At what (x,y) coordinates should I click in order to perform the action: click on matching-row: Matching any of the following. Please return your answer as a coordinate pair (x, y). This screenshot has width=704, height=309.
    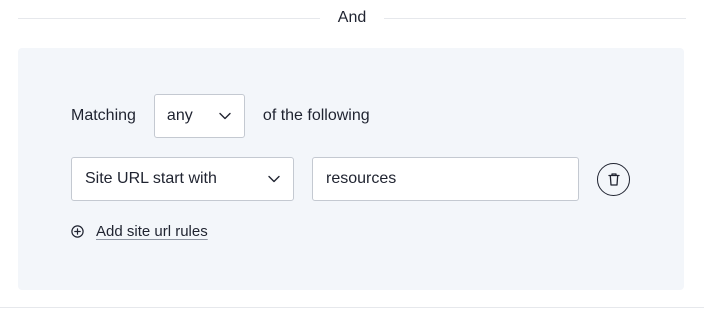
    Looking at the image, I should click on (220, 115).